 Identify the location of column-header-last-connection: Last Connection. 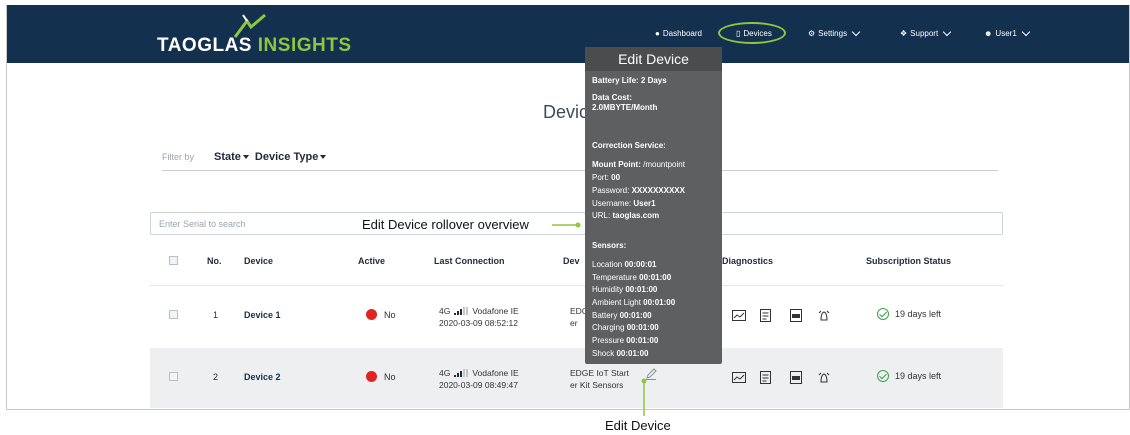
(469, 261).